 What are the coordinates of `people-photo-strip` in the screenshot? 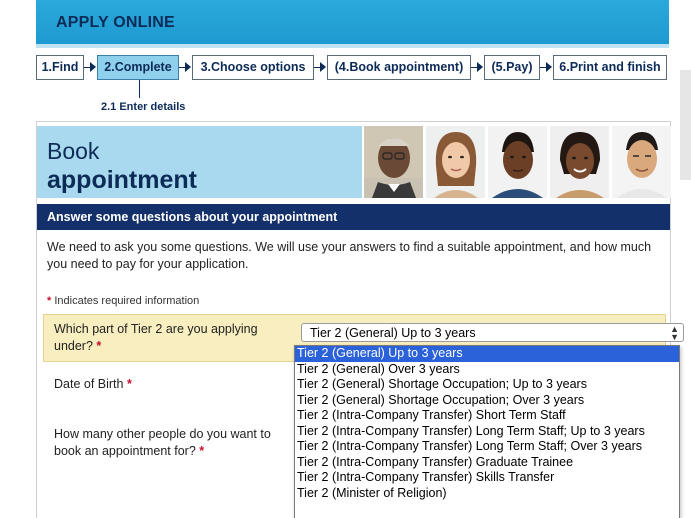 It's located at (517, 162).